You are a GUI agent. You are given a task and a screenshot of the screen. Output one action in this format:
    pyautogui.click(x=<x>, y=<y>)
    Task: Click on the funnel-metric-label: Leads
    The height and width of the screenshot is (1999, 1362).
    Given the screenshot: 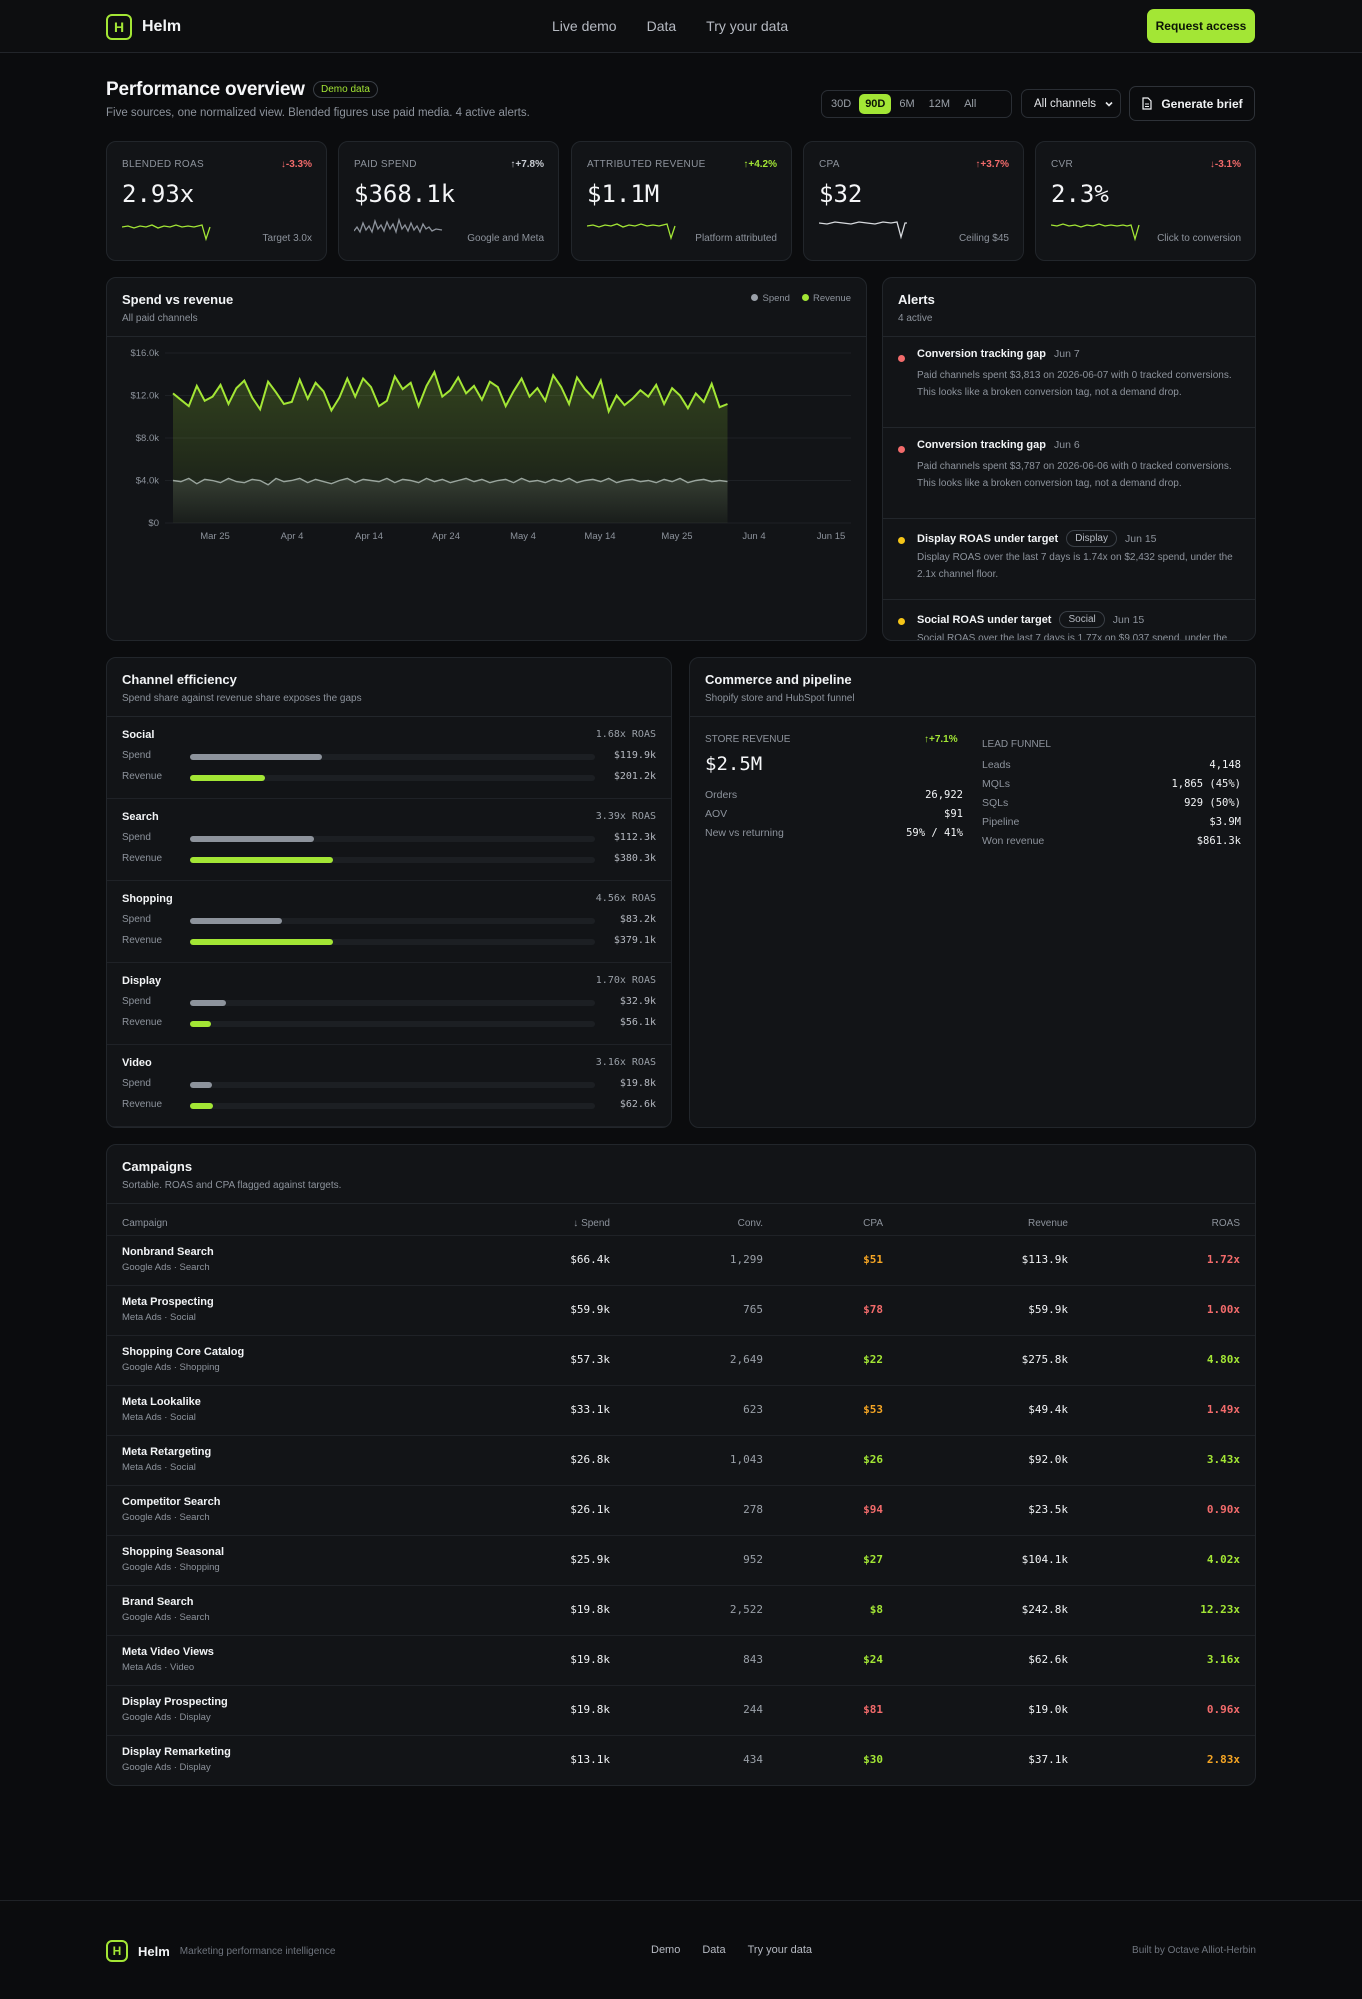 What is the action you would take?
    pyautogui.click(x=996, y=765)
    